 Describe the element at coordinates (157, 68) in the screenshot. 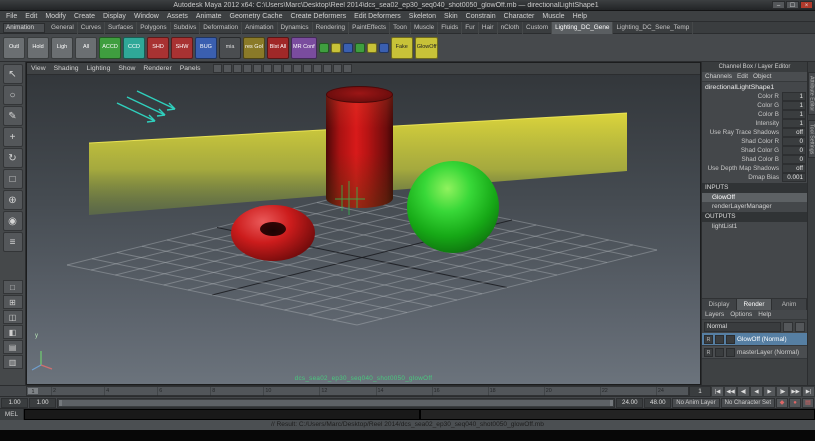

I see `panel-menu-item: Renderer` at that location.